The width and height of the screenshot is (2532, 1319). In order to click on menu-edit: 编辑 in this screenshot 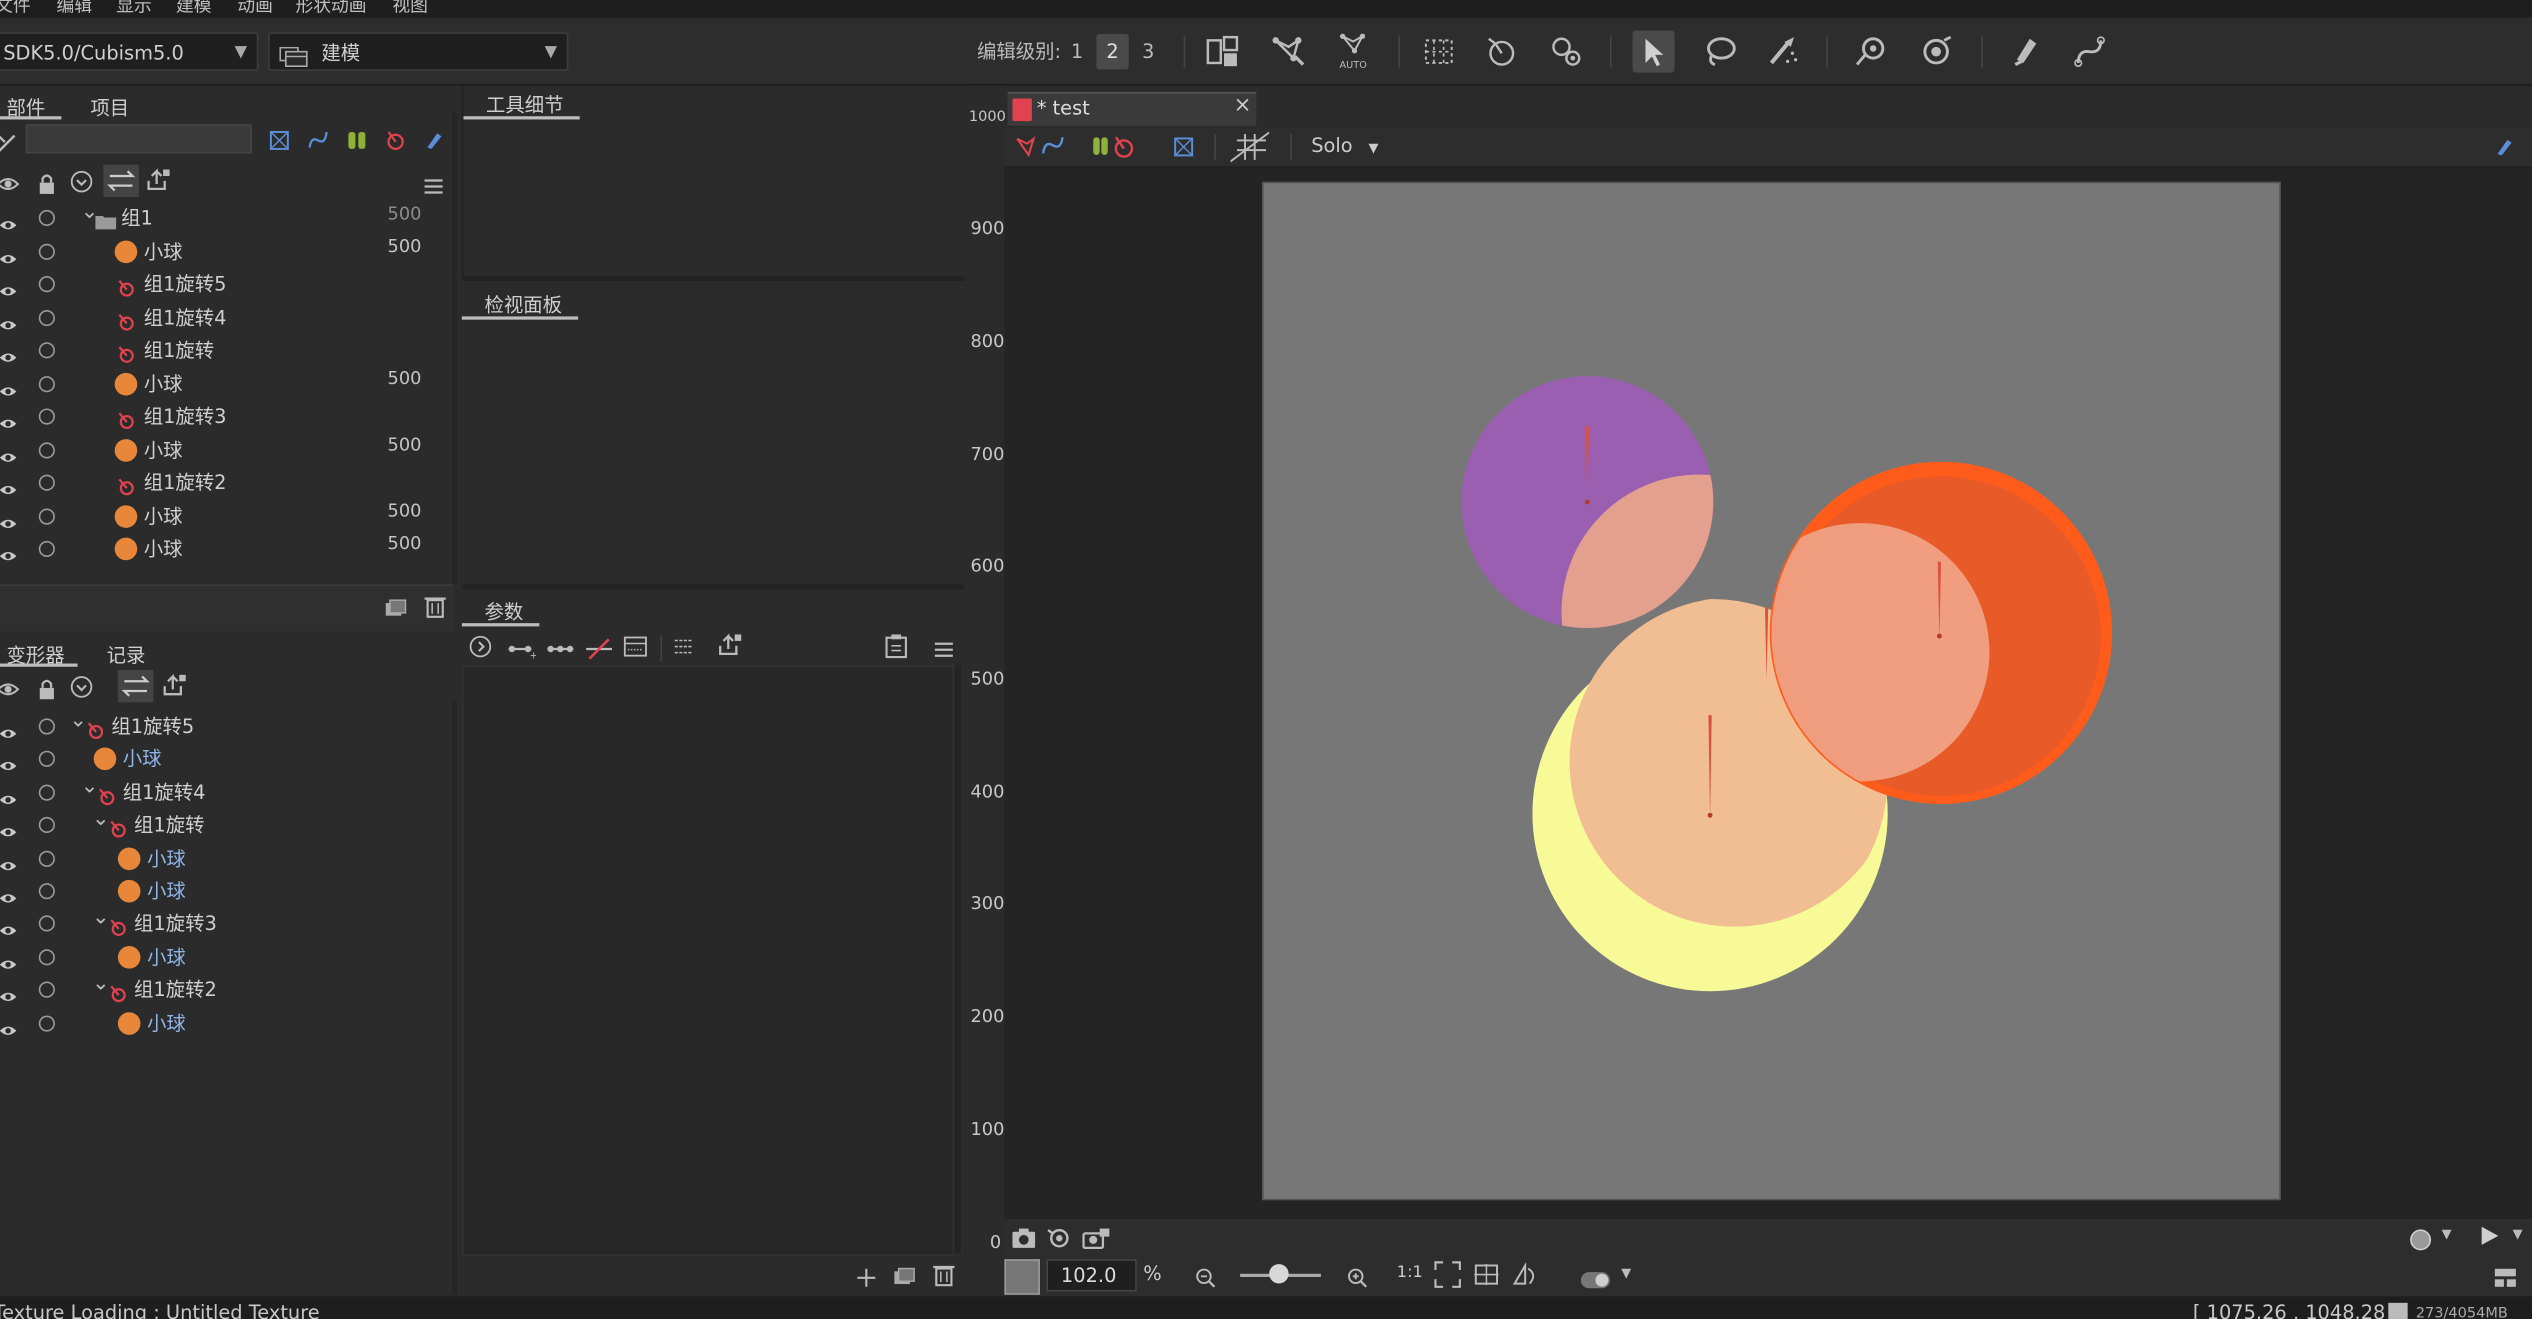, I will do `click(75, 9)`.